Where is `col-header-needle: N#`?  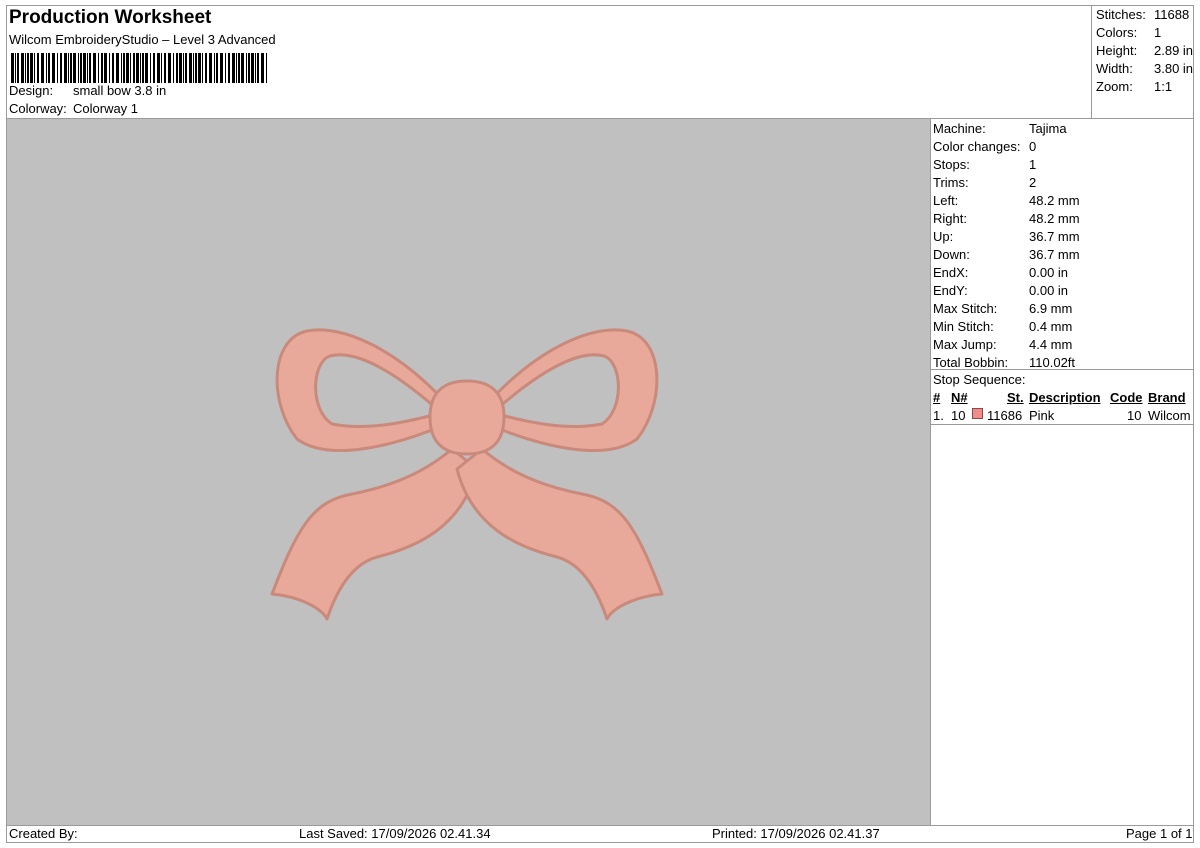 col-header-needle: N# is located at coordinates (959, 397).